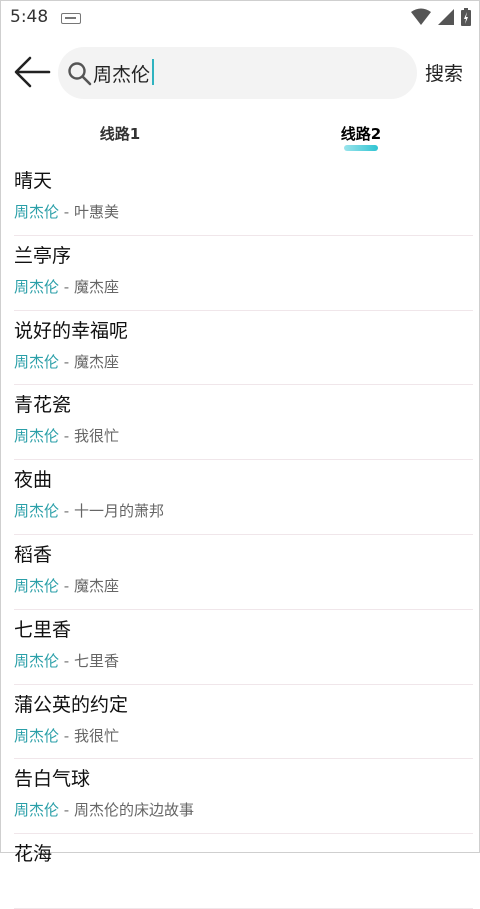 The image size is (480, 909). I want to click on song-item: 晴天 周杰伦 - 叶惠美, so click(243, 198).